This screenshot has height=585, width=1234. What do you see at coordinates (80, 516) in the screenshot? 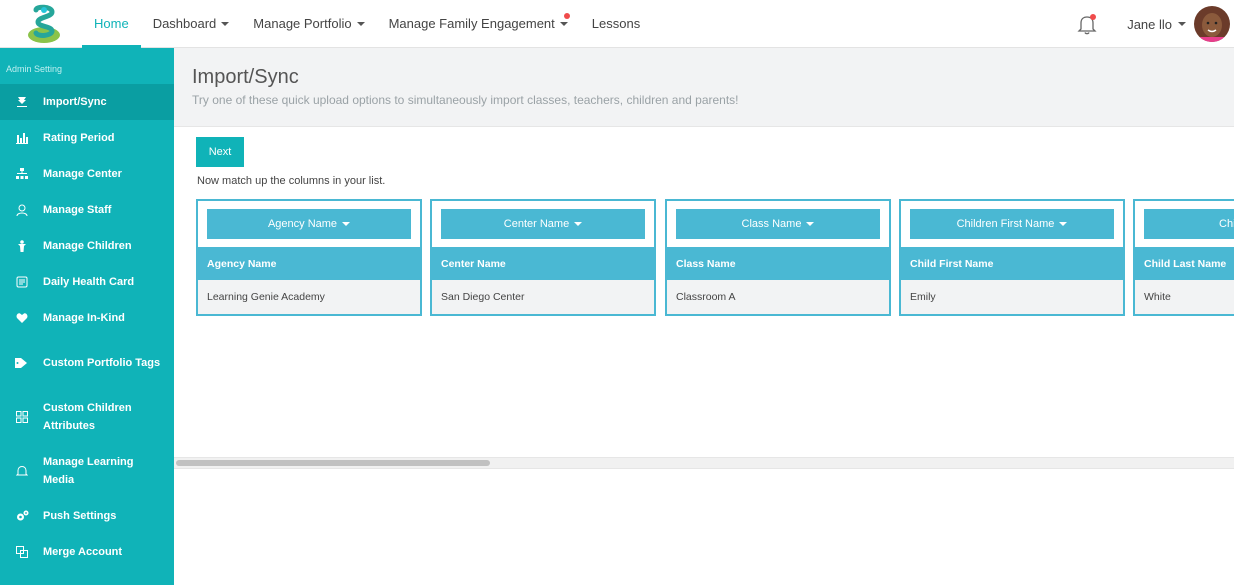
I see `sidebar-item-label: Push Settings` at bounding box center [80, 516].